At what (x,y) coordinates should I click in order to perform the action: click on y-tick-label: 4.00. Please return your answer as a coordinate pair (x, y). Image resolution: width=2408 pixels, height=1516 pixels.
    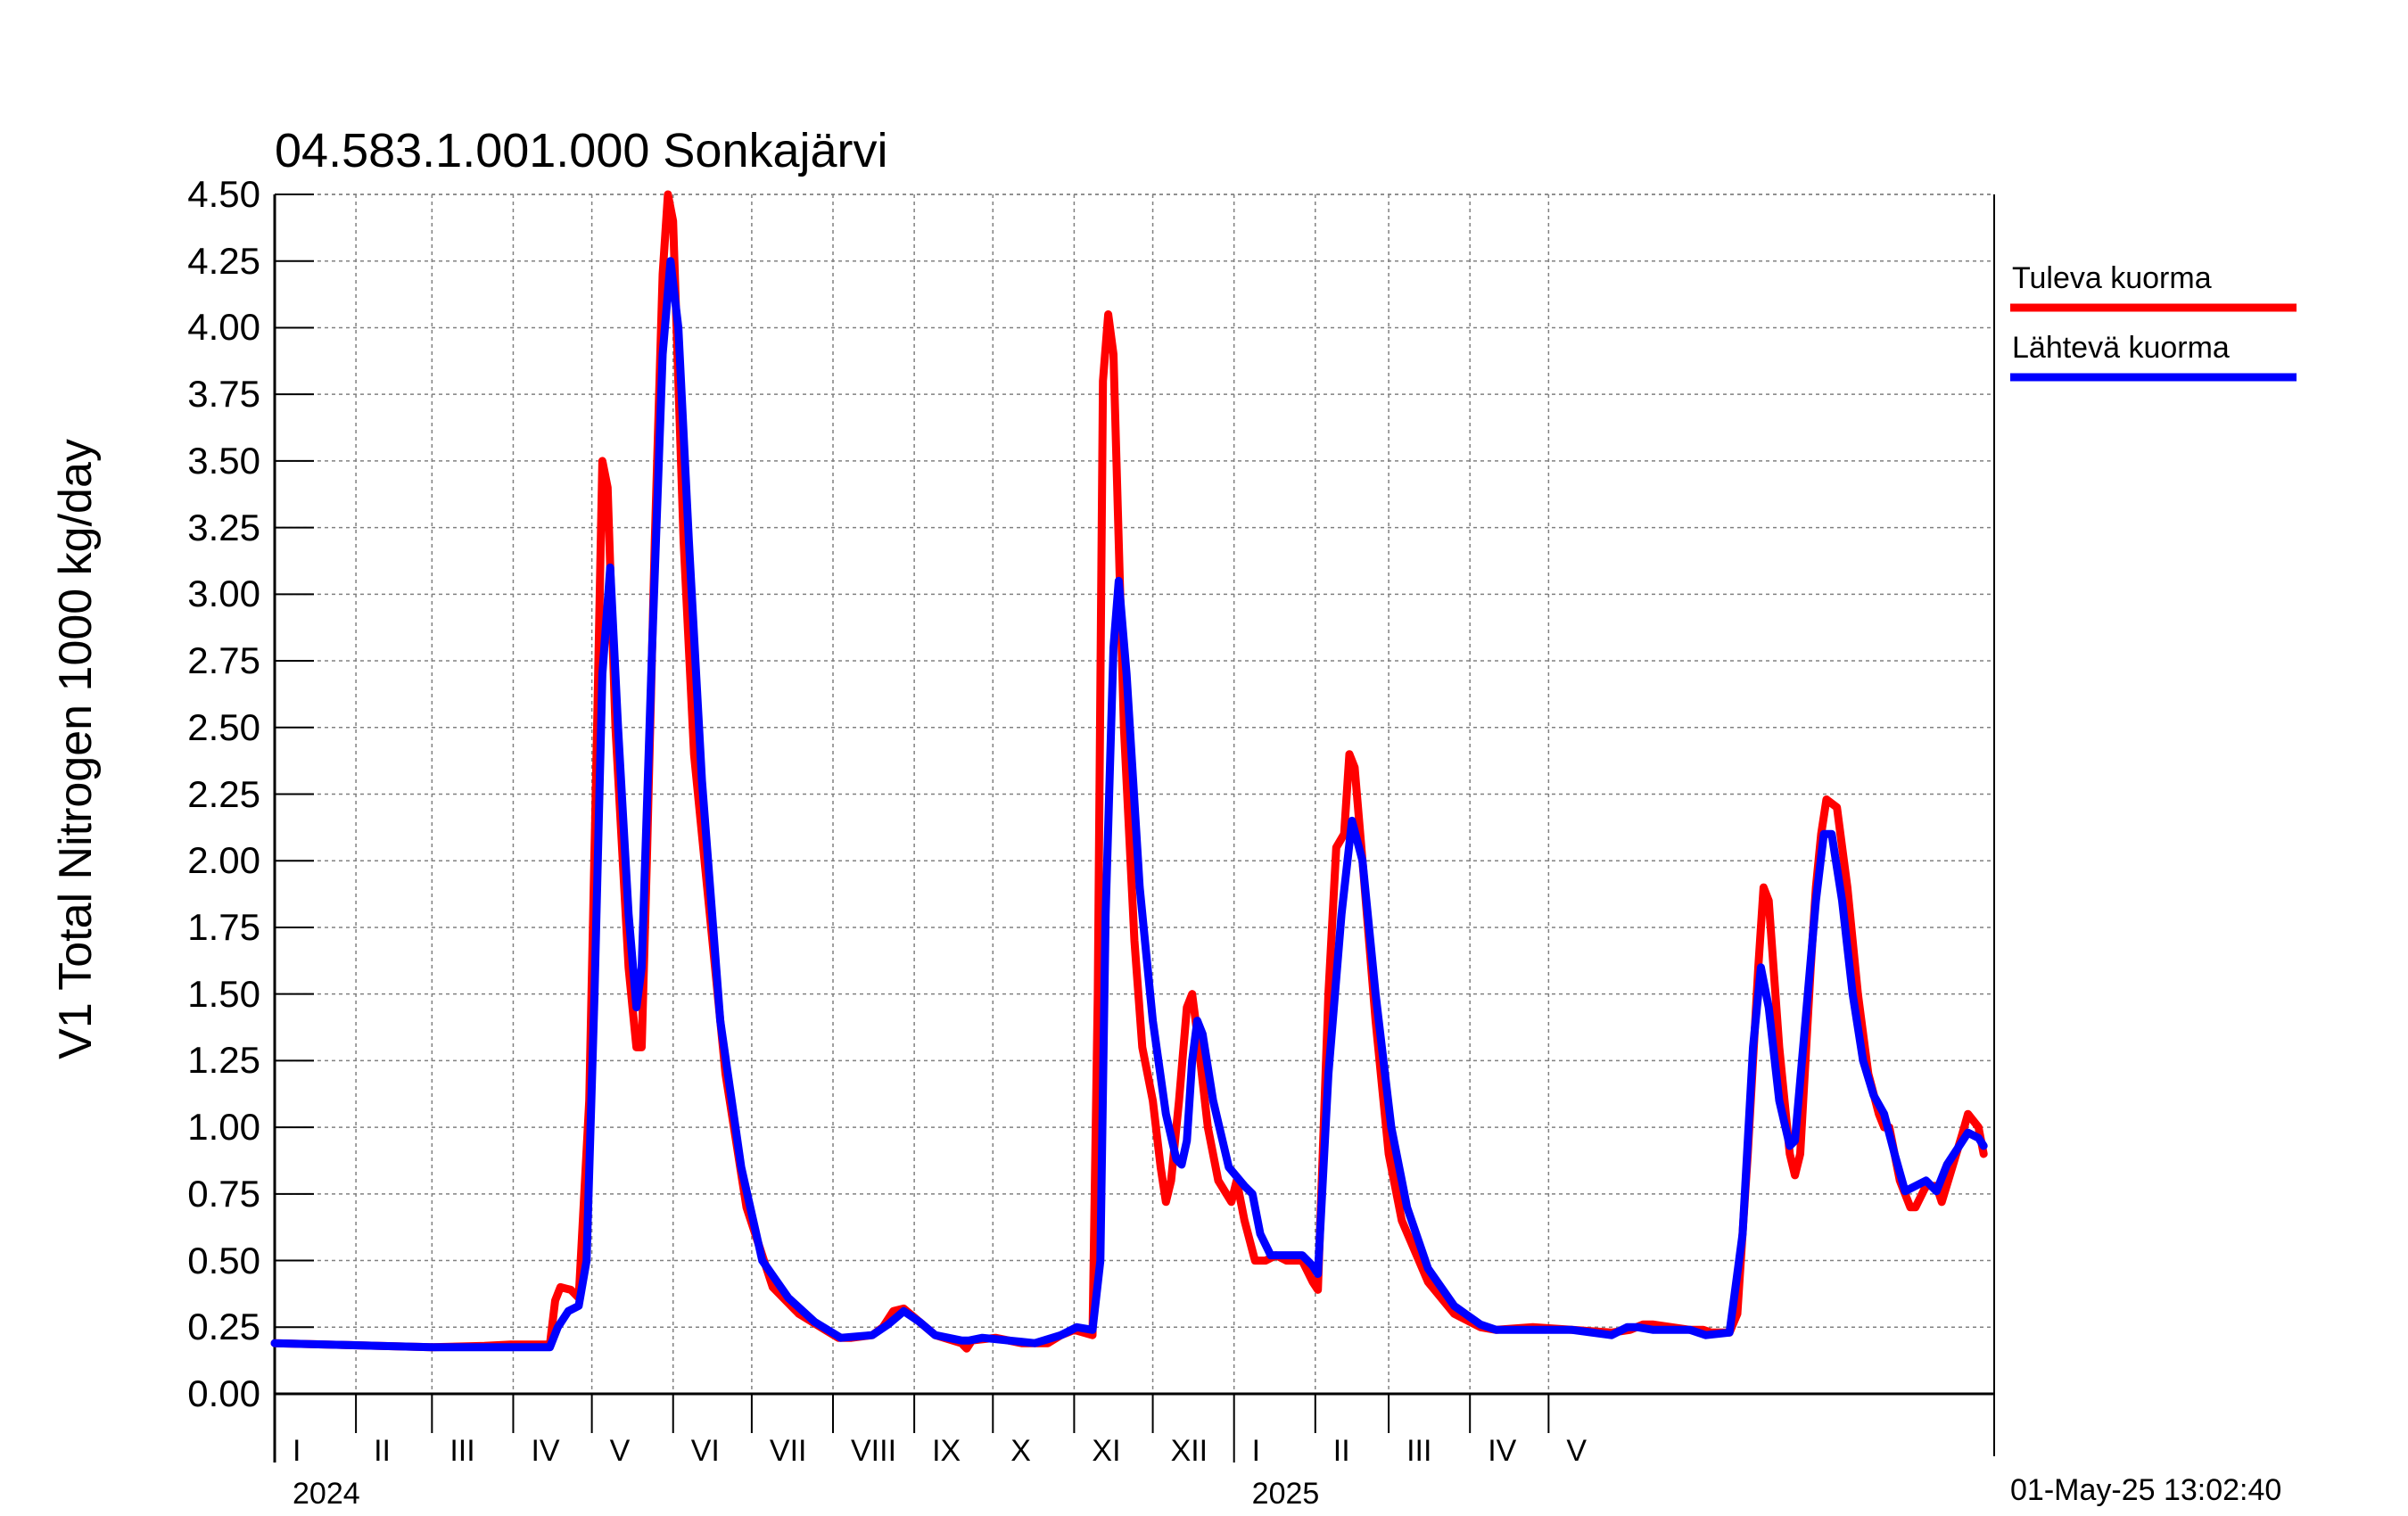
    Looking at the image, I should click on (224, 327).